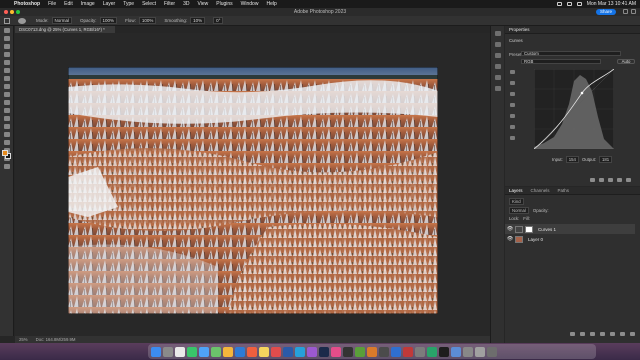 The width and height of the screenshot is (640, 360). Describe the element at coordinates (169, 4) in the screenshot. I see `menu-filter: Filter` at that location.